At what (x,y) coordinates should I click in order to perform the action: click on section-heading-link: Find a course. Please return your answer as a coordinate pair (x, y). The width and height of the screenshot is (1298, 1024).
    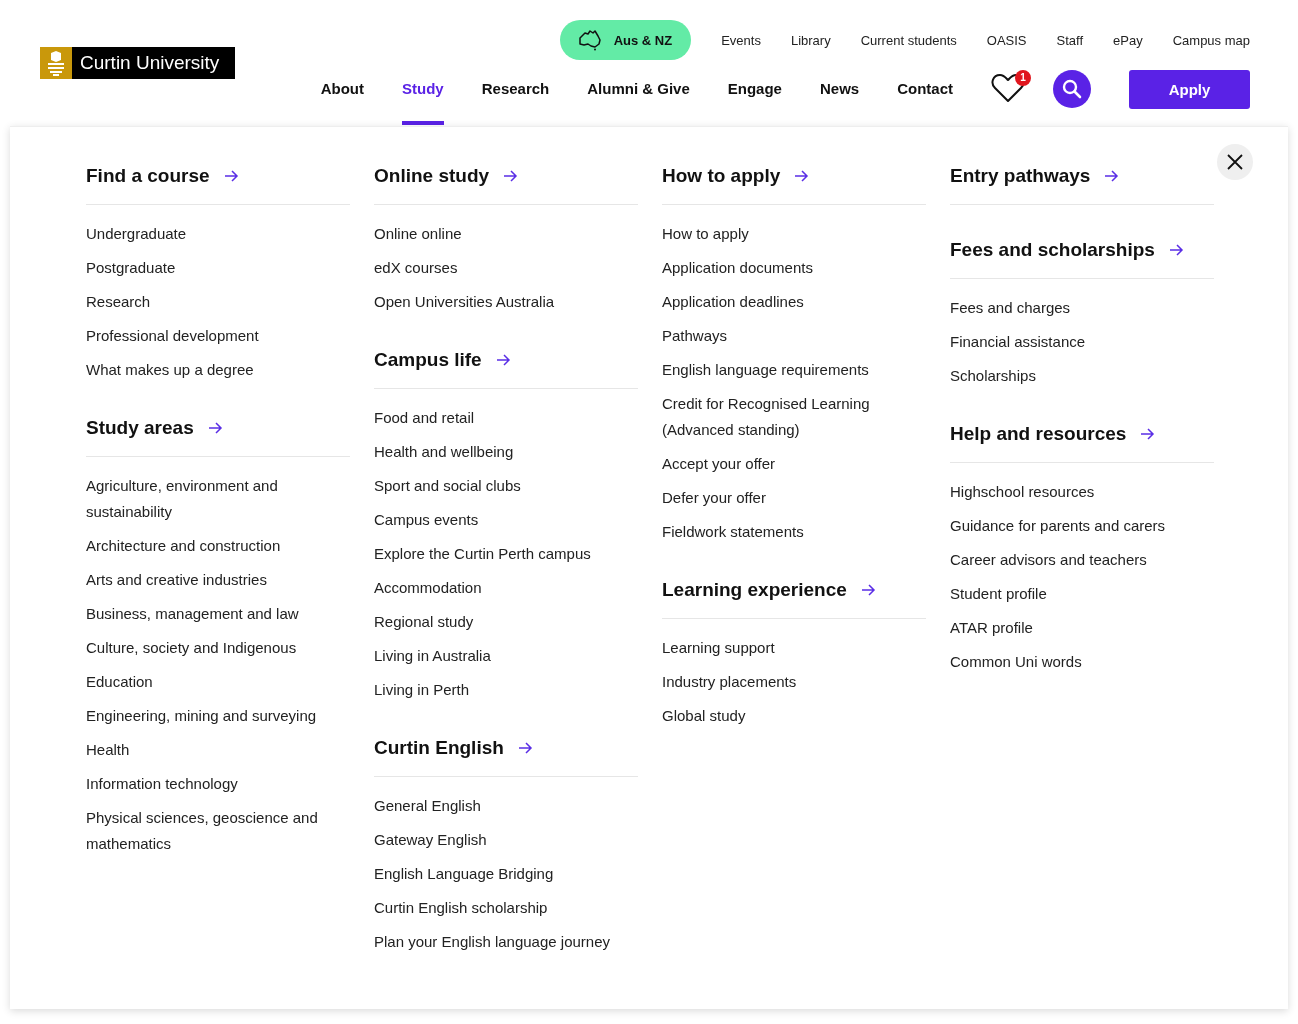
    Looking at the image, I should click on (148, 176).